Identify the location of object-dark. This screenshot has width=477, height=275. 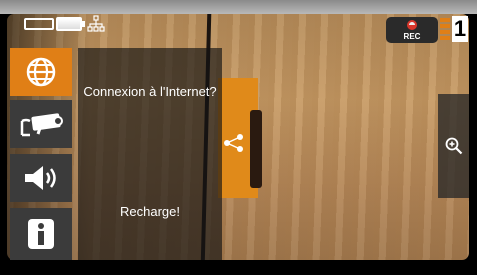
(256, 149).